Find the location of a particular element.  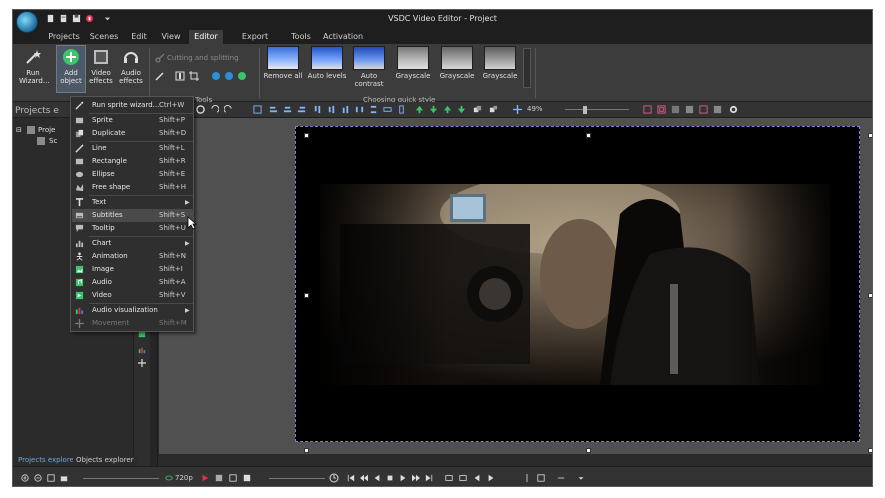

snap-icon is located at coordinates (541, 478).